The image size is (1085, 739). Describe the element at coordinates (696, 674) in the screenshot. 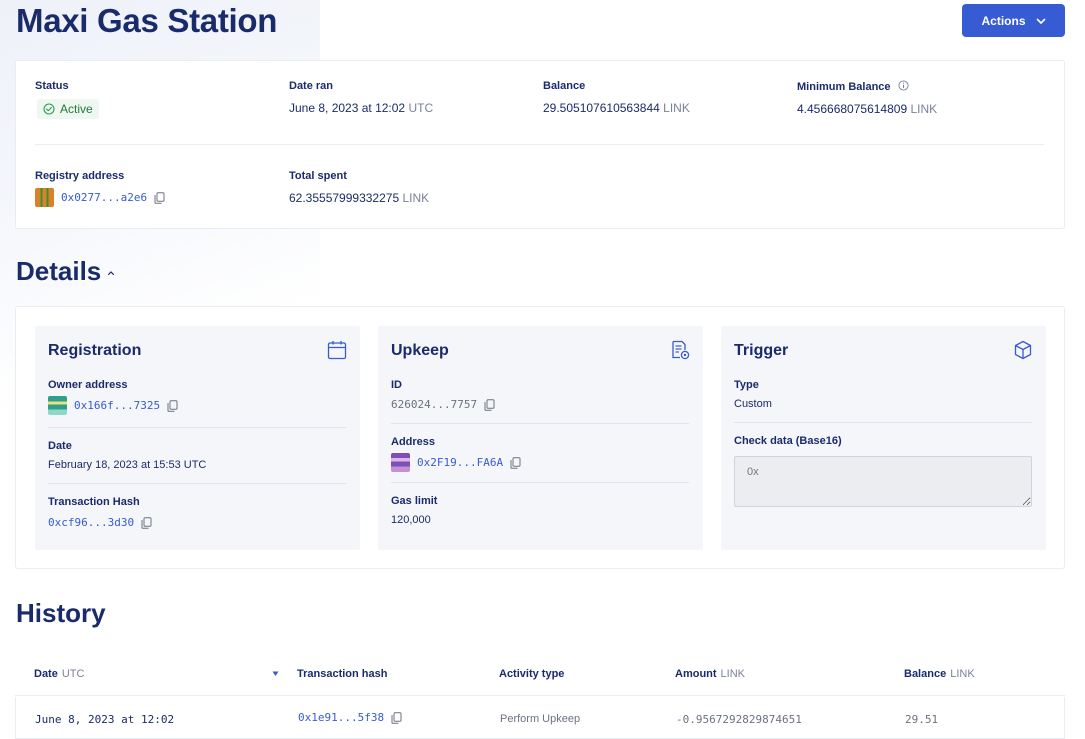

I see `col-amount-label: Amount` at that location.